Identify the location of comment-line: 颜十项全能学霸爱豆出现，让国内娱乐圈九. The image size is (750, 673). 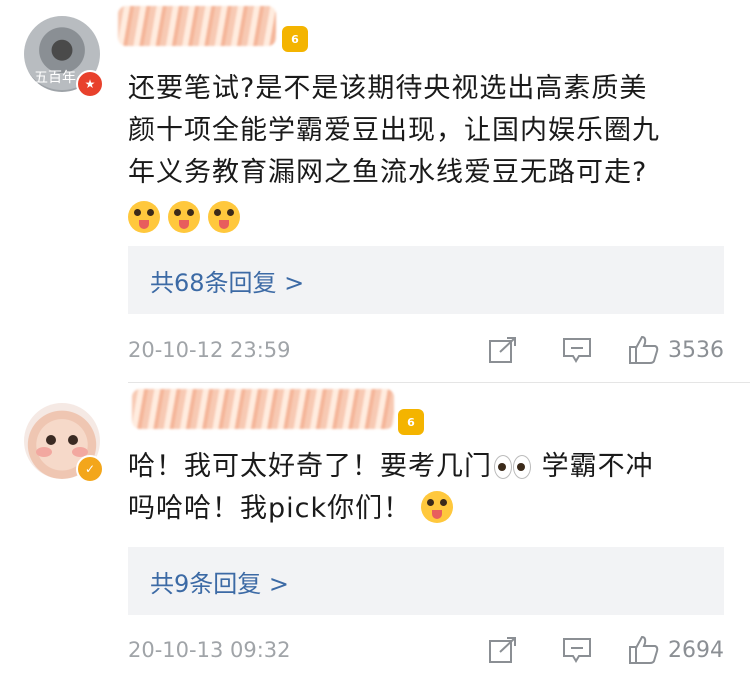
(394, 130).